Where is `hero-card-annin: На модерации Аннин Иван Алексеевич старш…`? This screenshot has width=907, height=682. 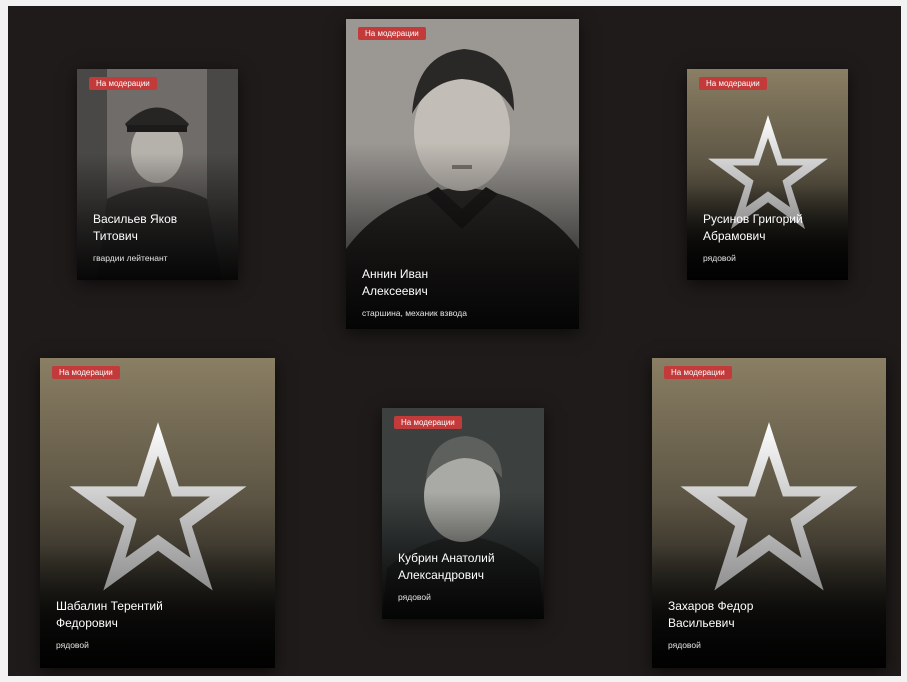 hero-card-annin: На модерации Аннин Иван Алексеевич старш… is located at coordinates (462, 174).